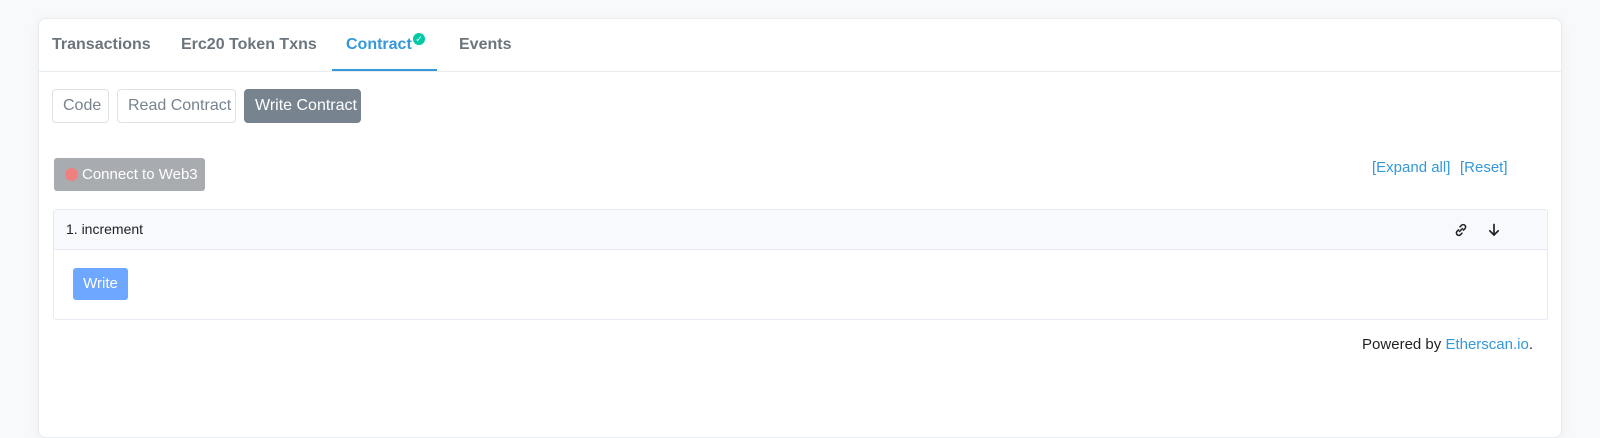 The height and width of the screenshot is (438, 1600). What do you see at coordinates (379, 44) in the screenshot?
I see `tab-label: Contract` at bounding box center [379, 44].